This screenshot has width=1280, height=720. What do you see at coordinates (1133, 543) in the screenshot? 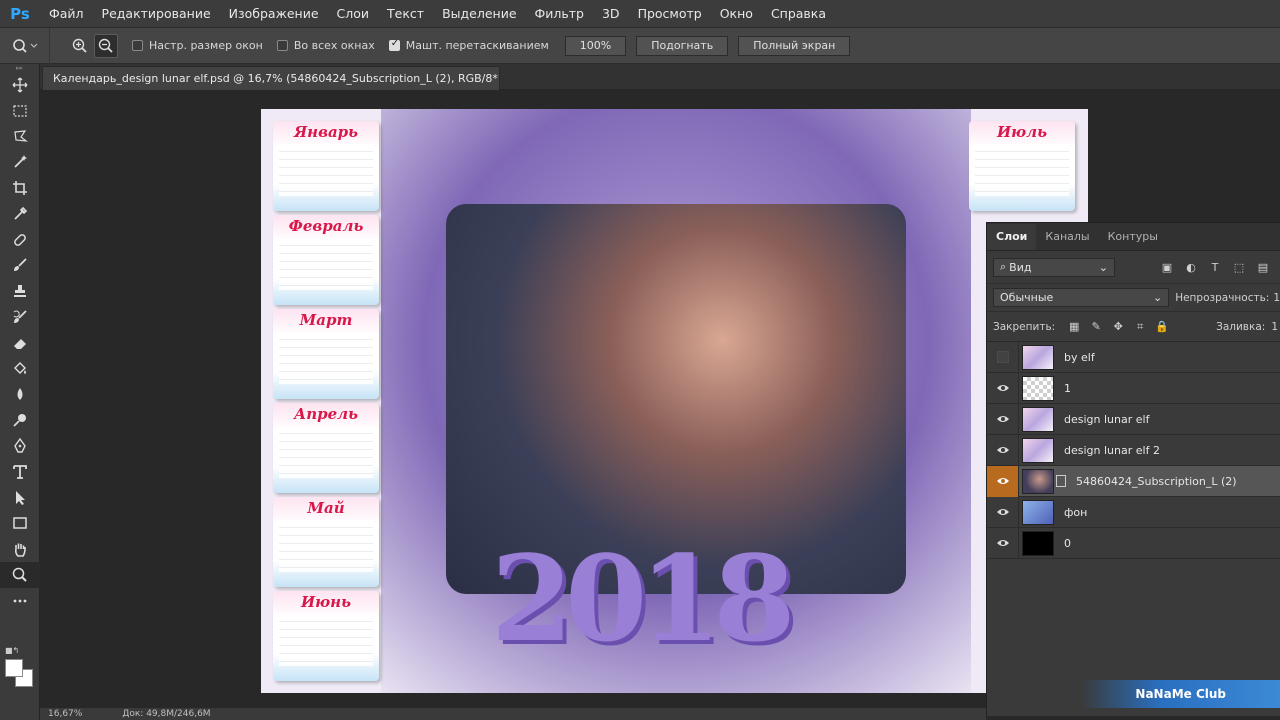
I see `layer-row: 0` at bounding box center [1133, 543].